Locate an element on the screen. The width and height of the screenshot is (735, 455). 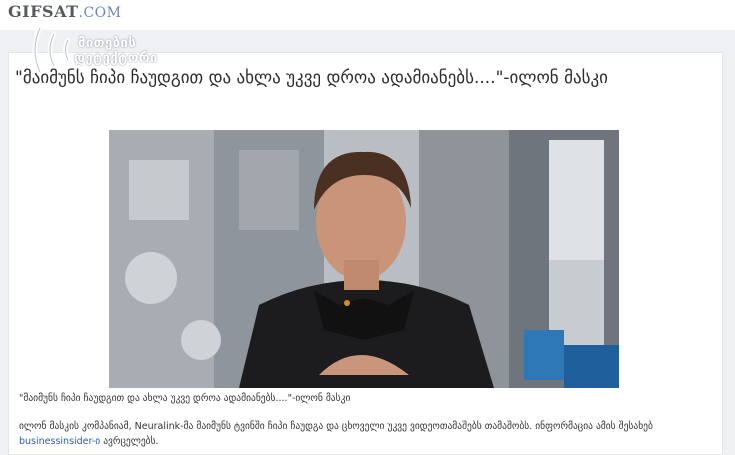
watermark-line-2: დეტექტორი is located at coordinates (116, 58).